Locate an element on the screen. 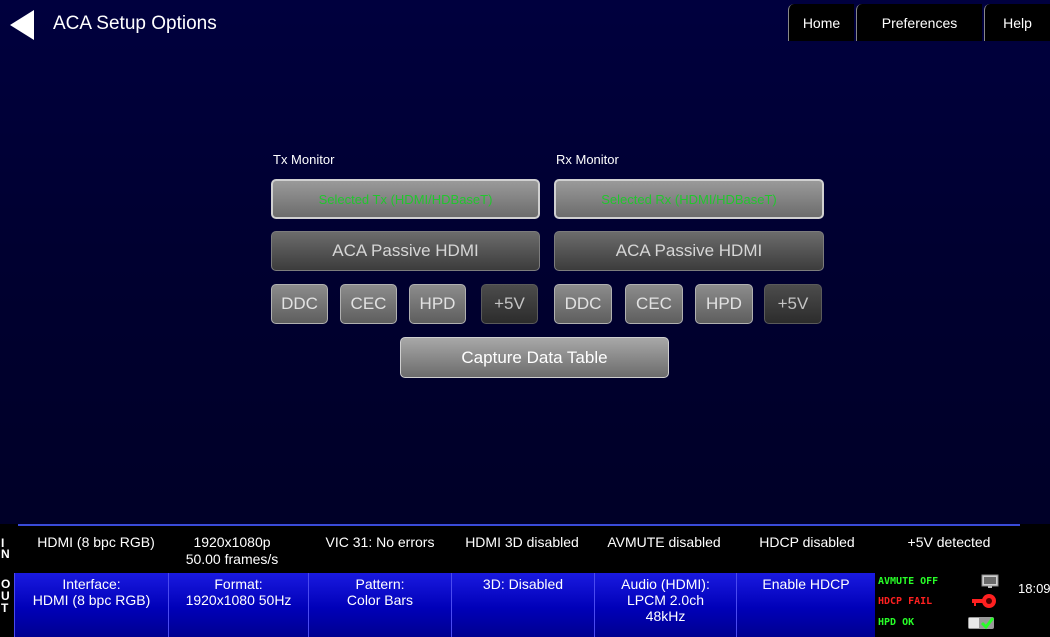 This screenshot has width=1050, height=637. in-format-rate: 50.00 frames/s is located at coordinates (232, 559).